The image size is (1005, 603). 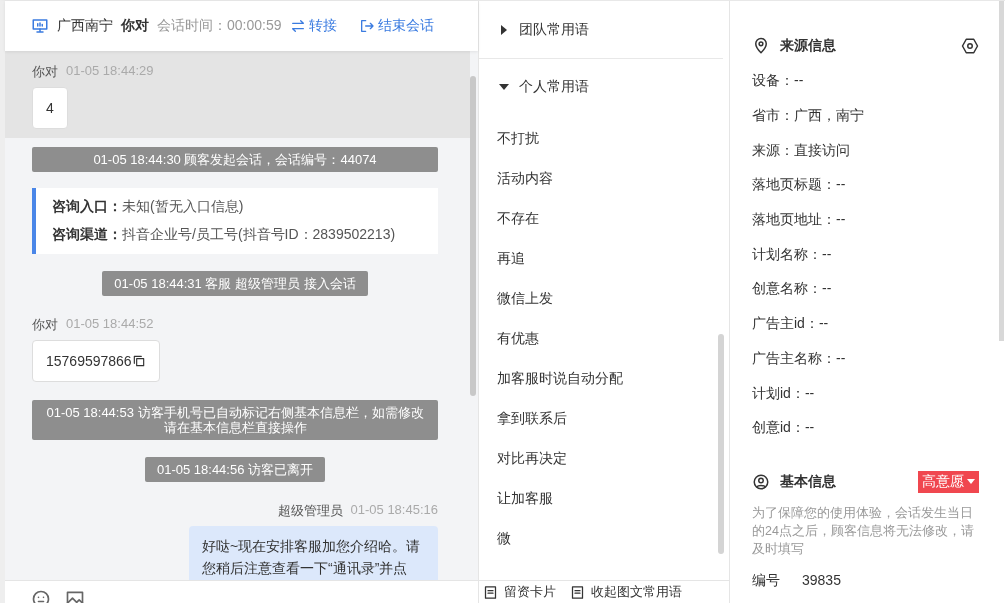 What do you see at coordinates (40, 26) in the screenshot?
I see `monitor-icon` at bounding box center [40, 26].